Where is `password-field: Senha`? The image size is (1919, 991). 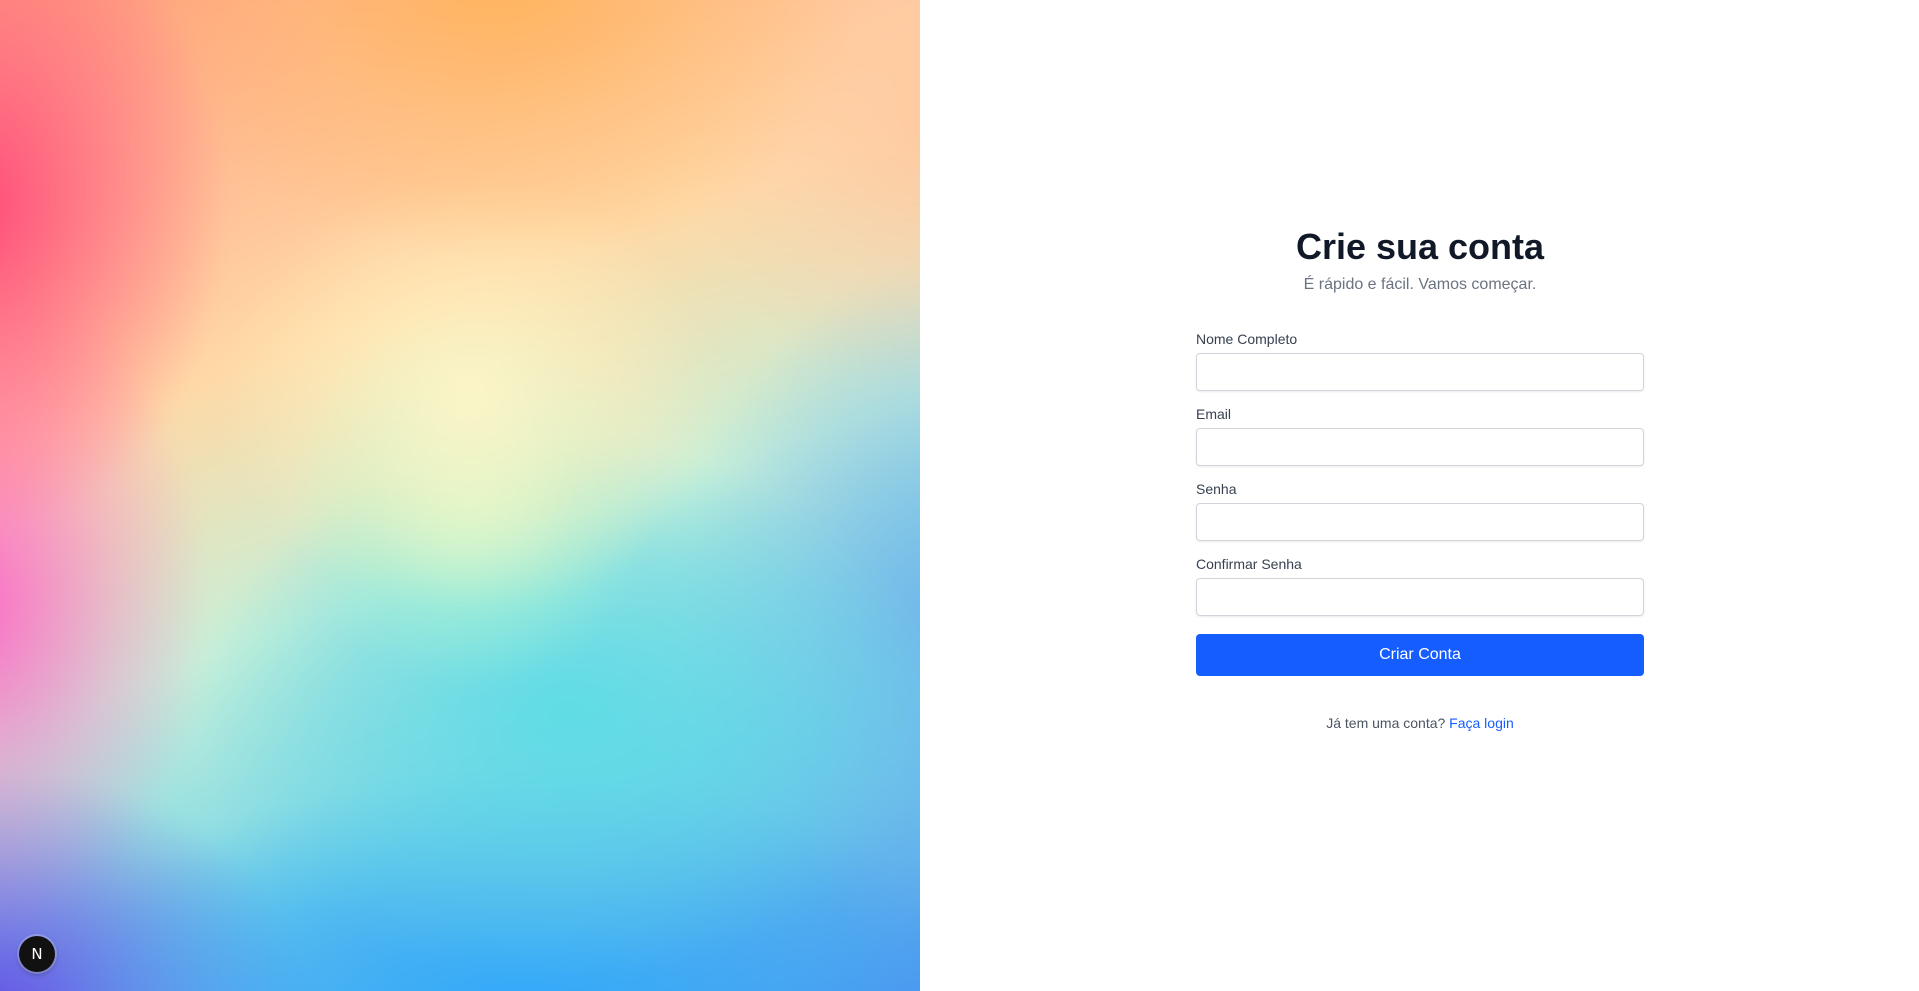
password-field: Senha is located at coordinates (1420, 510).